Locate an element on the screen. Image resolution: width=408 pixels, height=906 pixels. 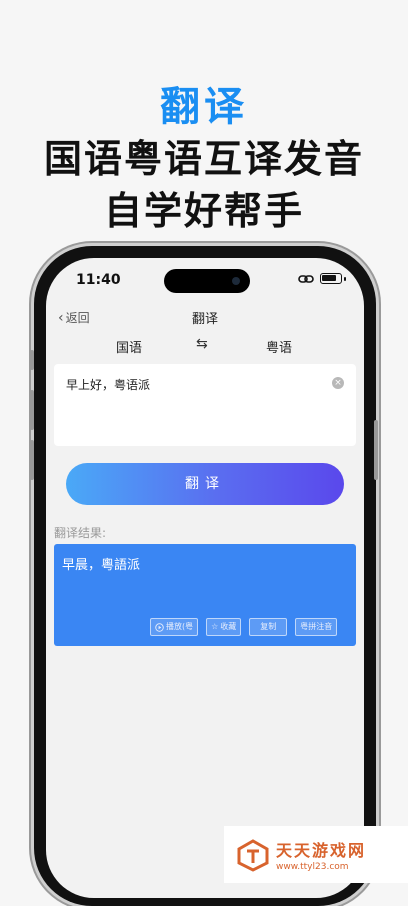
favorite-button: ☆ 收藏 is located at coordinates (224, 627).